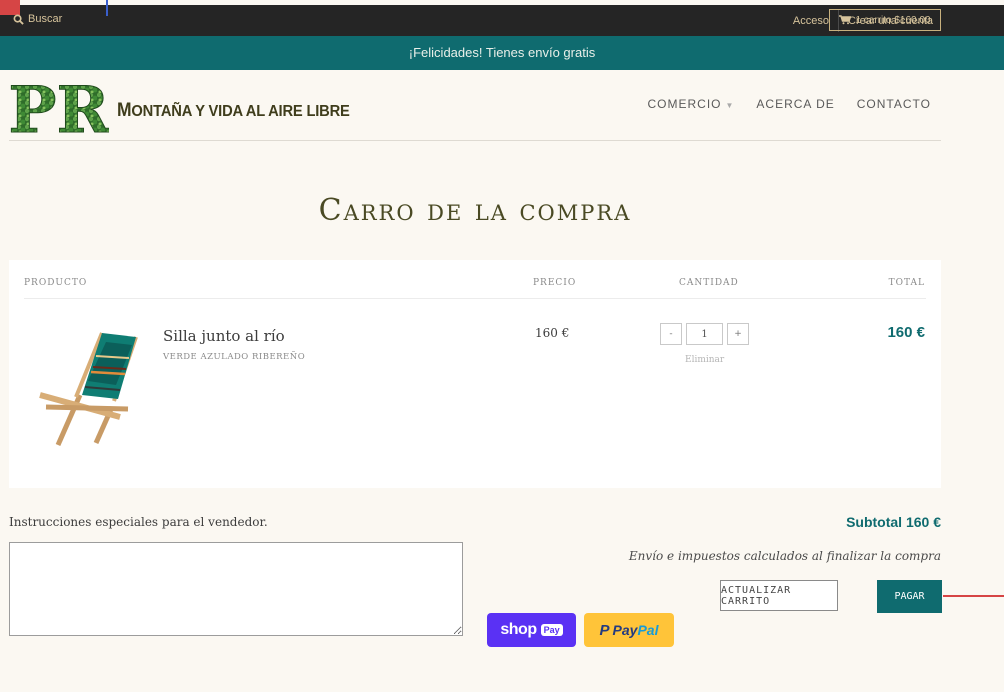 The width and height of the screenshot is (1004, 692). What do you see at coordinates (475, 210) in the screenshot?
I see `page-title: Carro de la compra` at bounding box center [475, 210].